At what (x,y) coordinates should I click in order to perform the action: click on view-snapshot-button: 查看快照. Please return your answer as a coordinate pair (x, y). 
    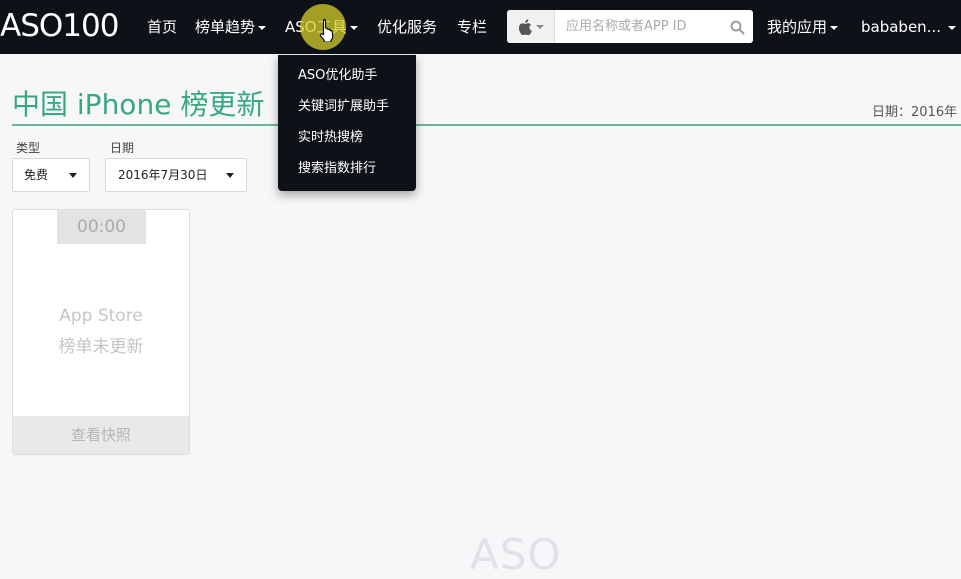
    Looking at the image, I should click on (101, 435).